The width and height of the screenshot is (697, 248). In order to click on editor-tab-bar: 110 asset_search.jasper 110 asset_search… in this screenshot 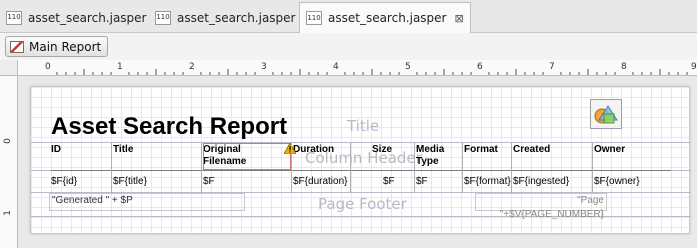, I will do `click(348, 16)`.